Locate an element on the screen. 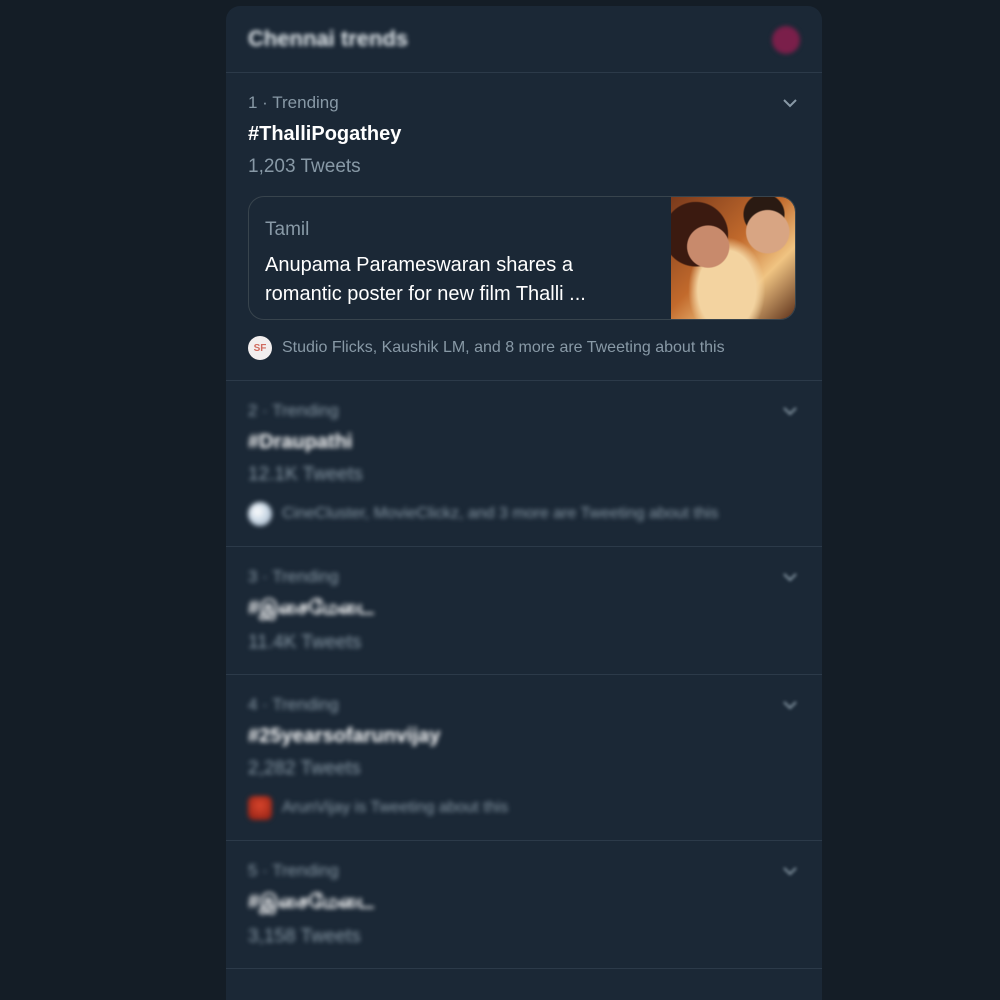 The width and height of the screenshot is (1000, 1000). avatar: SF is located at coordinates (260, 348).